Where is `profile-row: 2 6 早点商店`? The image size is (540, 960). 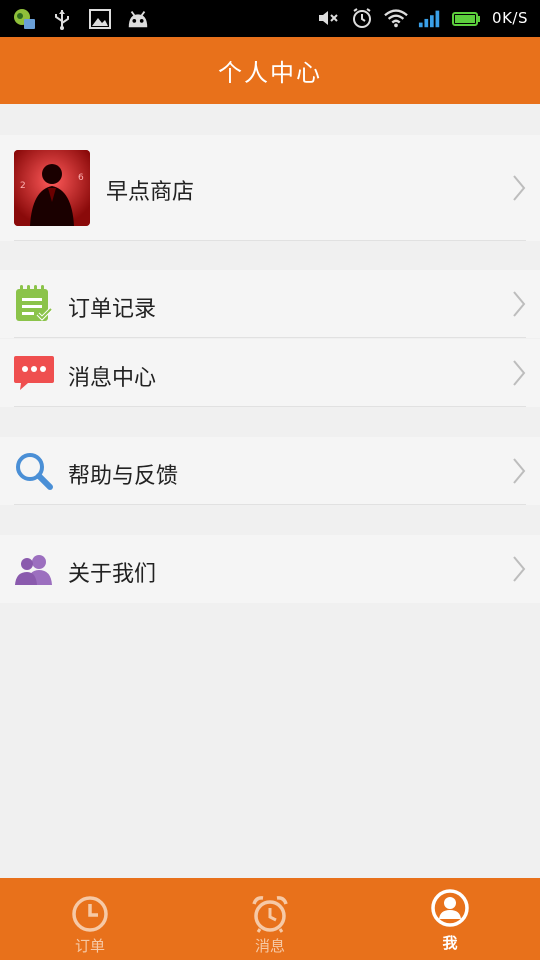
profile-row: 2 6 早点商店 is located at coordinates (270, 188).